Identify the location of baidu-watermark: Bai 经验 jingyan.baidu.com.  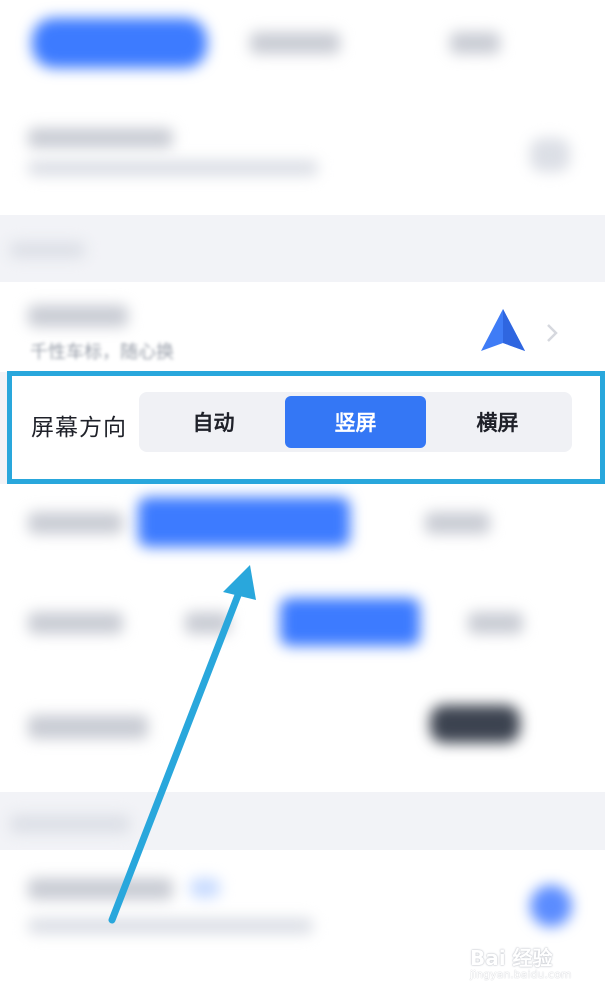
(535, 963).